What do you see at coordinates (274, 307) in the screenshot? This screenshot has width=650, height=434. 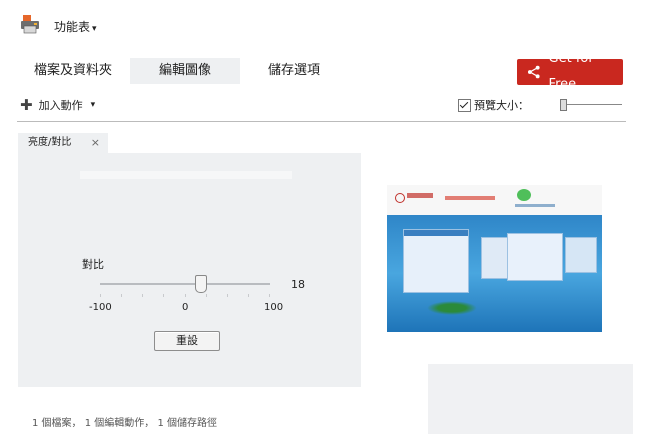 I see `contrast-max-label: 100` at bounding box center [274, 307].